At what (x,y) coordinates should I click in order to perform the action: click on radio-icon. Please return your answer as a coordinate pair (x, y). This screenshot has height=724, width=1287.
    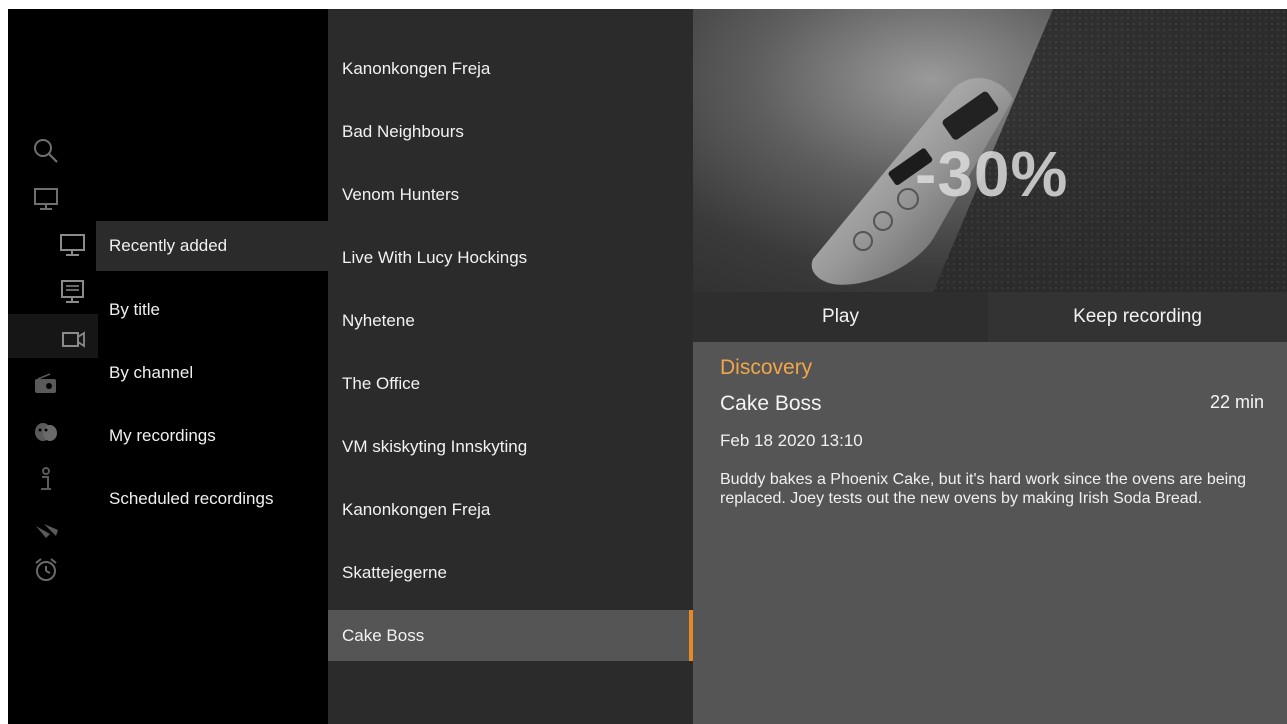
    Looking at the image, I should click on (46, 385).